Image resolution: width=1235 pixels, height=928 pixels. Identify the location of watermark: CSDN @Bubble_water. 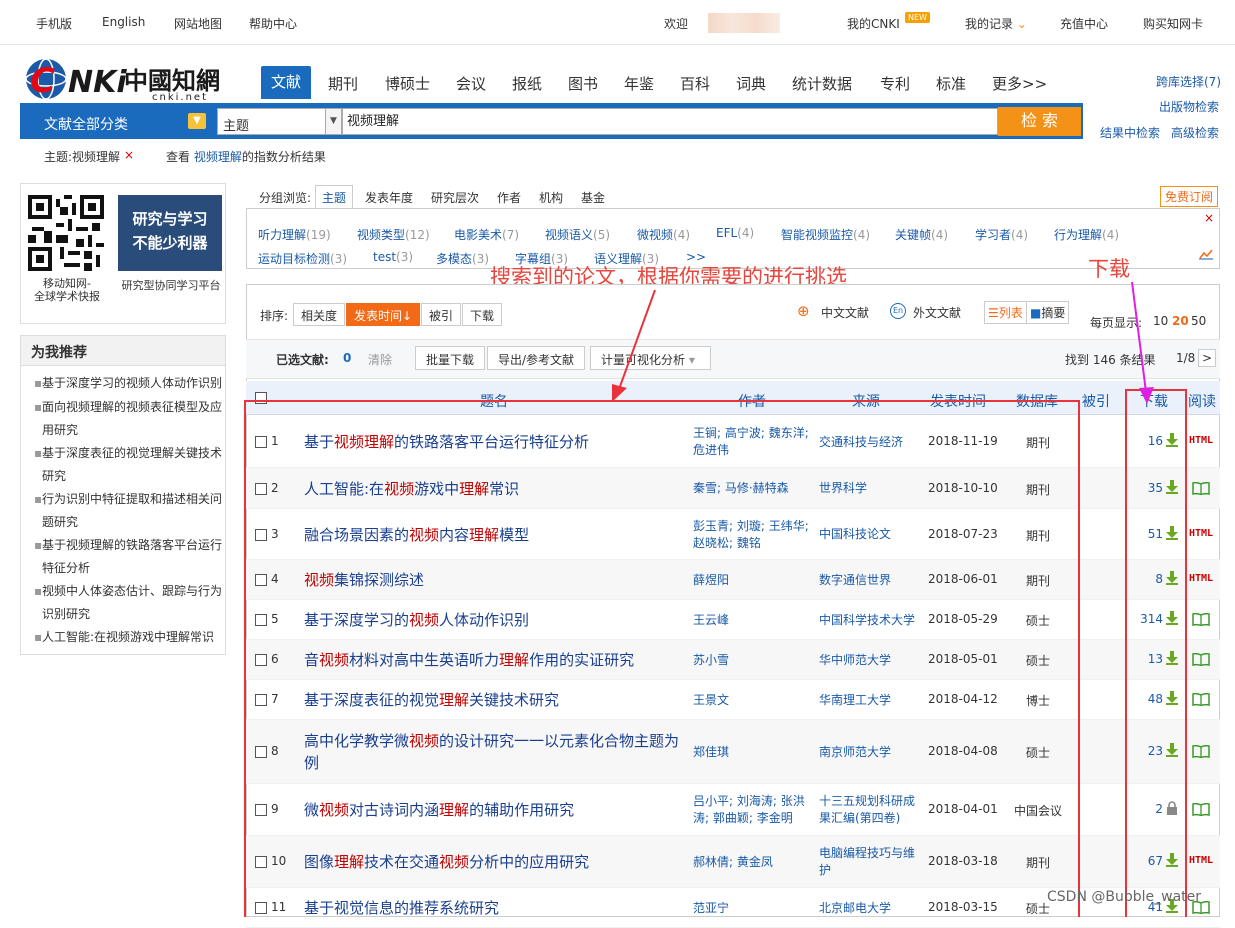
(1124, 897).